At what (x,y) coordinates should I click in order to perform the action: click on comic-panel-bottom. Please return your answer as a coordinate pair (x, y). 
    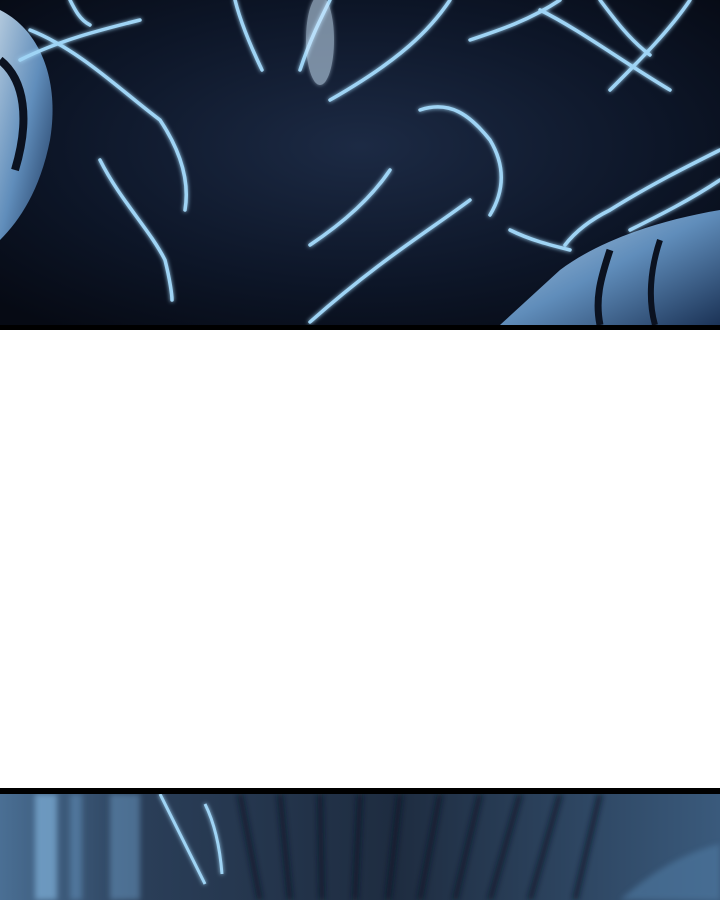
    Looking at the image, I should click on (360, 844).